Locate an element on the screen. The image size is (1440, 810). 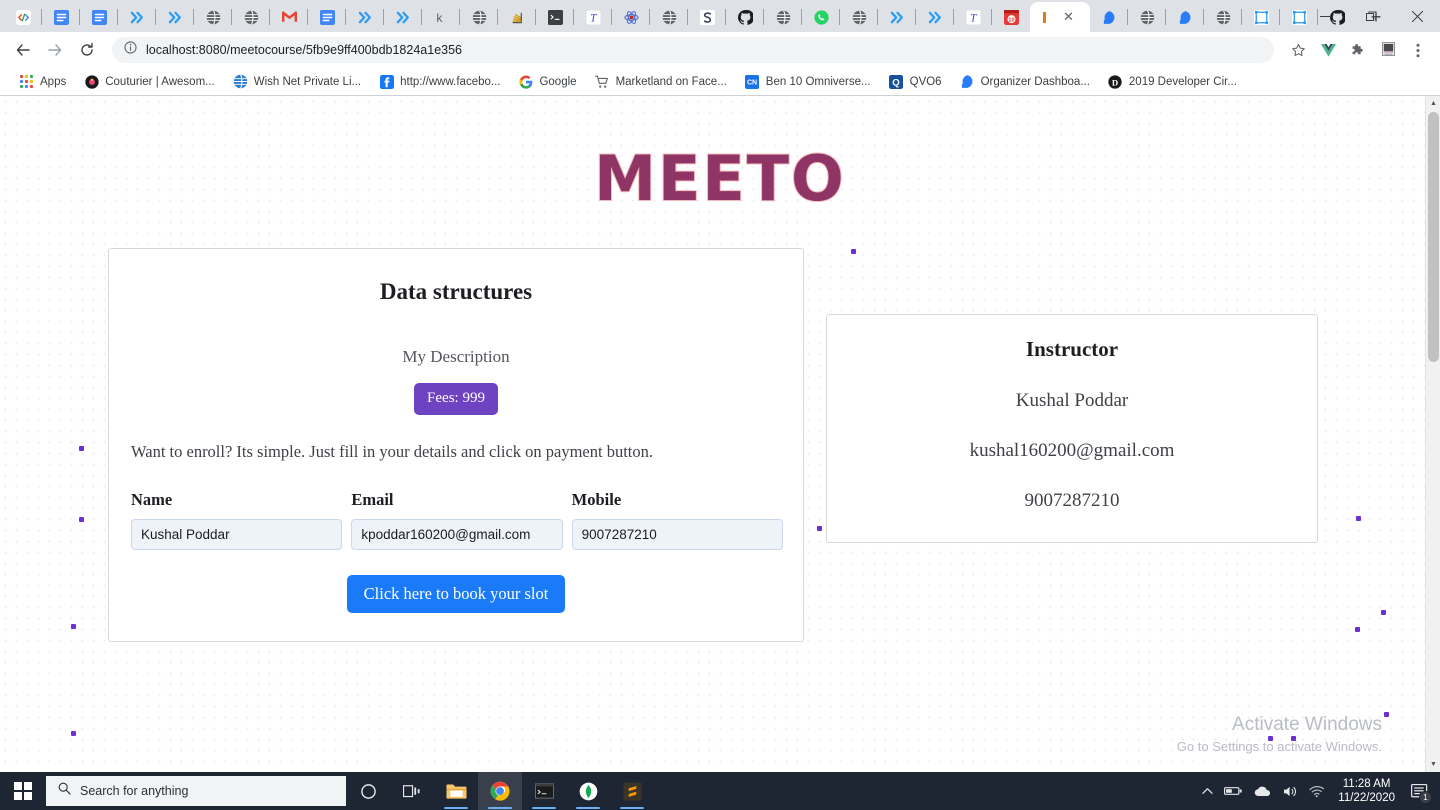
notification-badge: 1 is located at coordinates (1425, 797).